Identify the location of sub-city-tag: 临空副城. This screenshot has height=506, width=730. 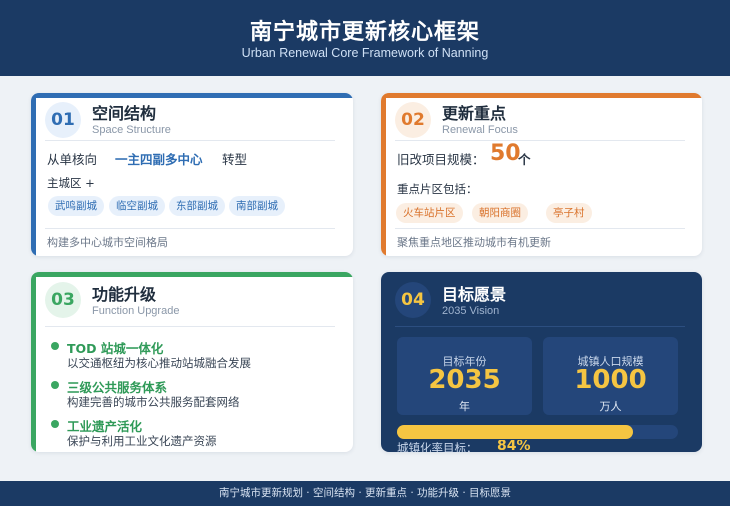
(137, 206).